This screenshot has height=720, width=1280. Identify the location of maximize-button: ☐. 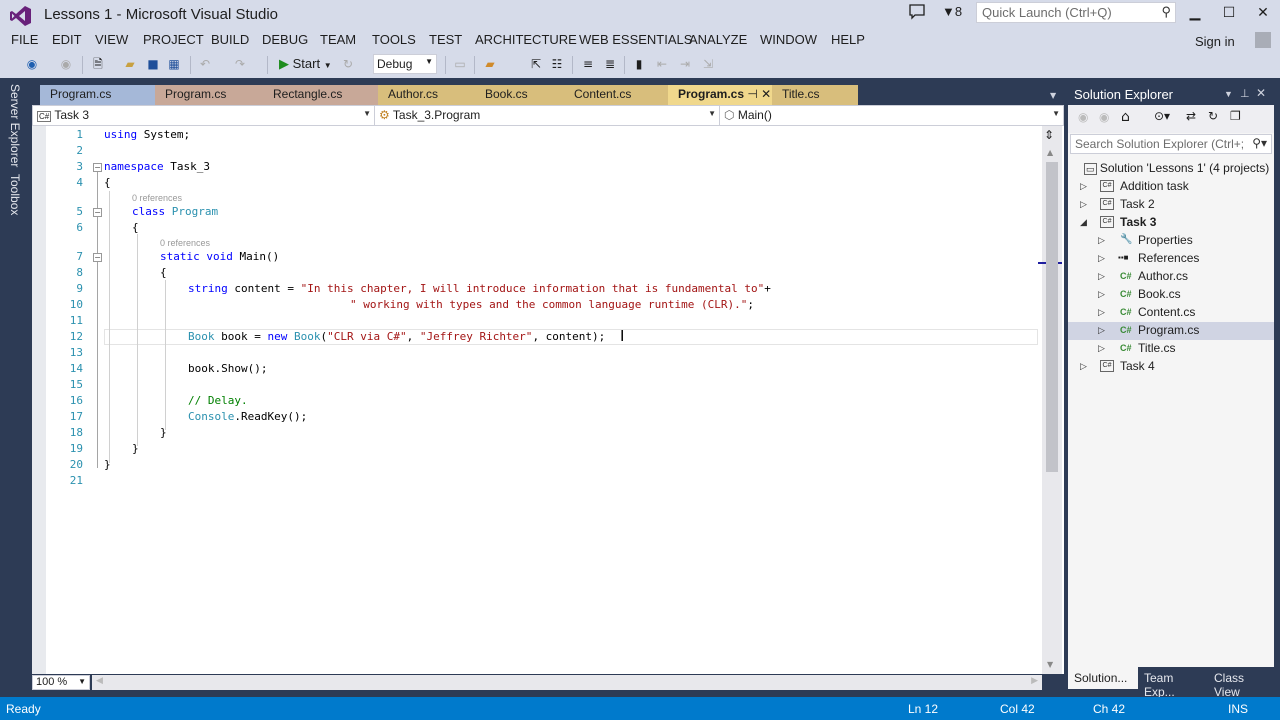
(1229, 14).